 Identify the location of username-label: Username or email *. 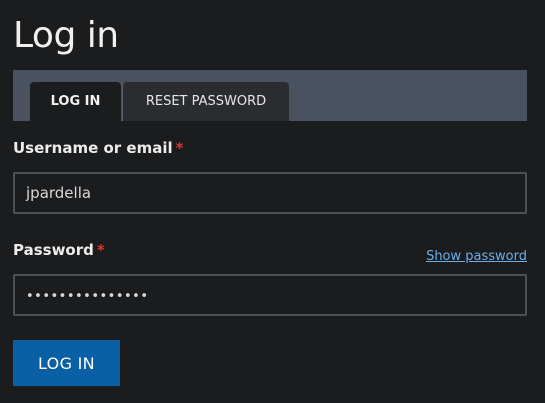
(98, 148).